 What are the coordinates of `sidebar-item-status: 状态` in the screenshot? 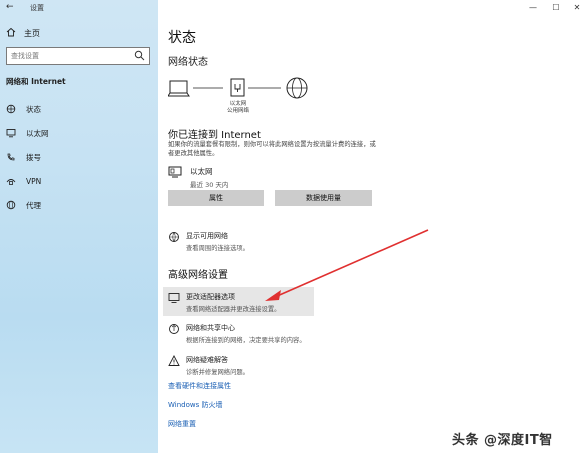 It's located at (79, 109).